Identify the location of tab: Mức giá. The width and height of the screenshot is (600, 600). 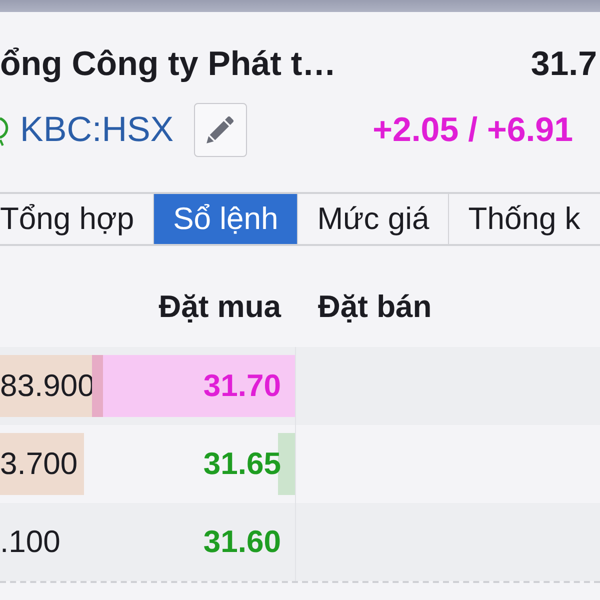
(374, 219).